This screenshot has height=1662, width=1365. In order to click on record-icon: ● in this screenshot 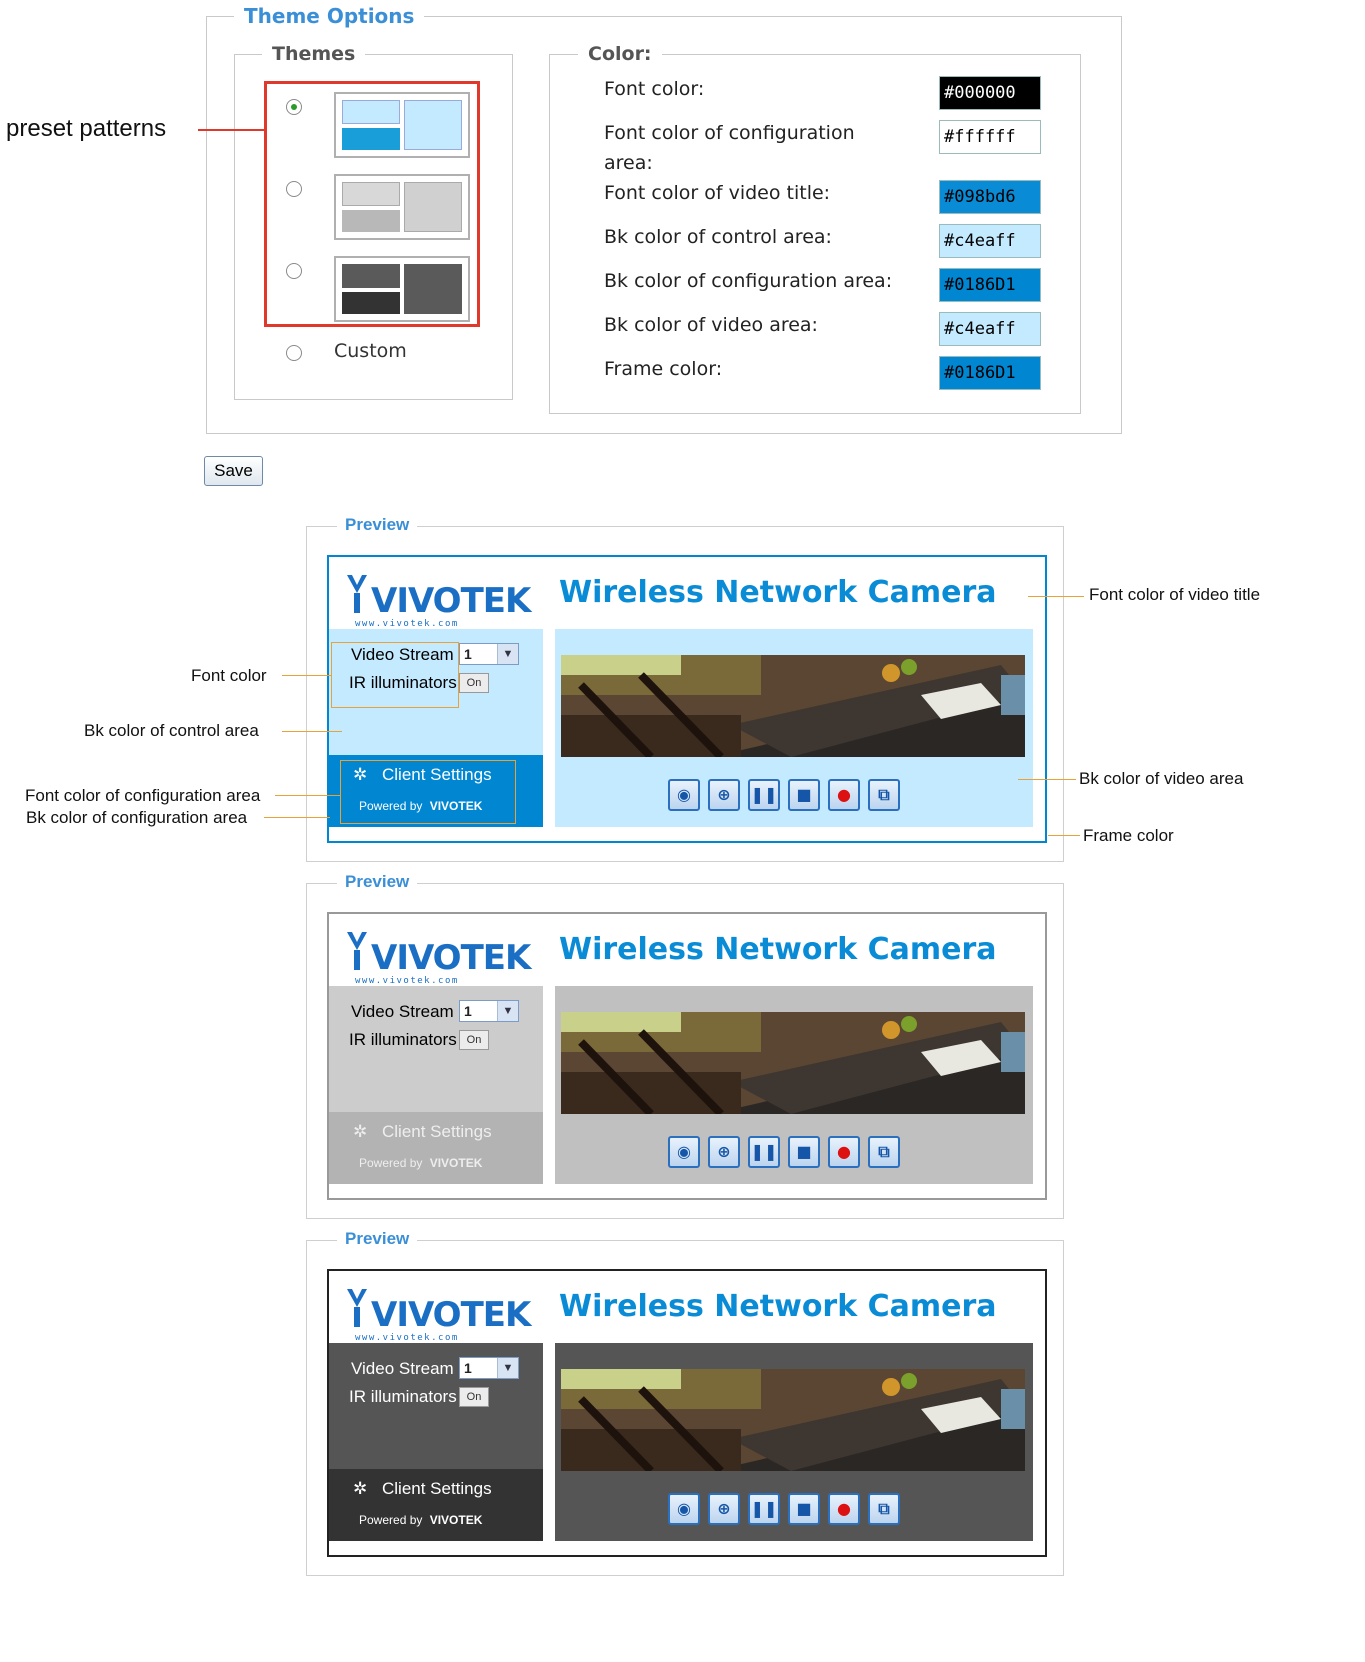, I will do `click(844, 1508)`.